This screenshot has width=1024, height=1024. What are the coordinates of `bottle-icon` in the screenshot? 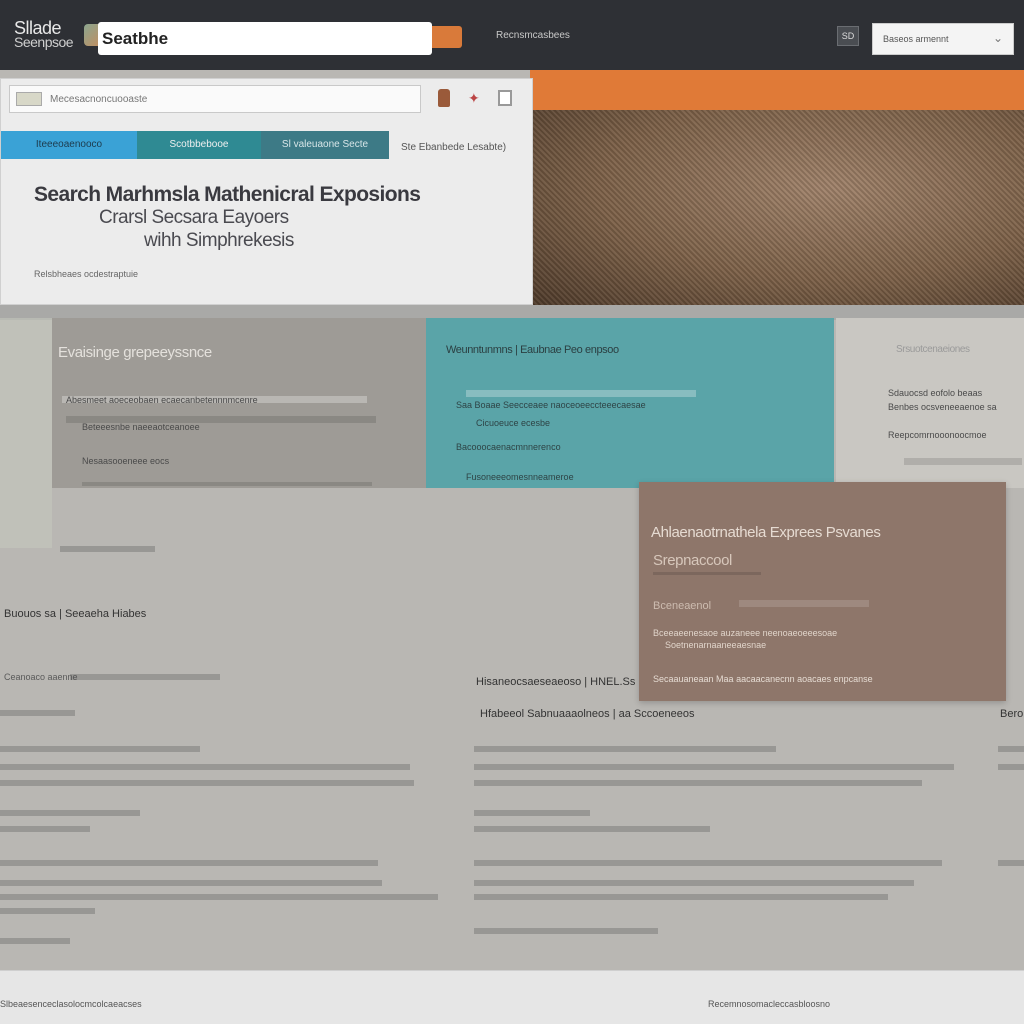 It's located at (444, 98).